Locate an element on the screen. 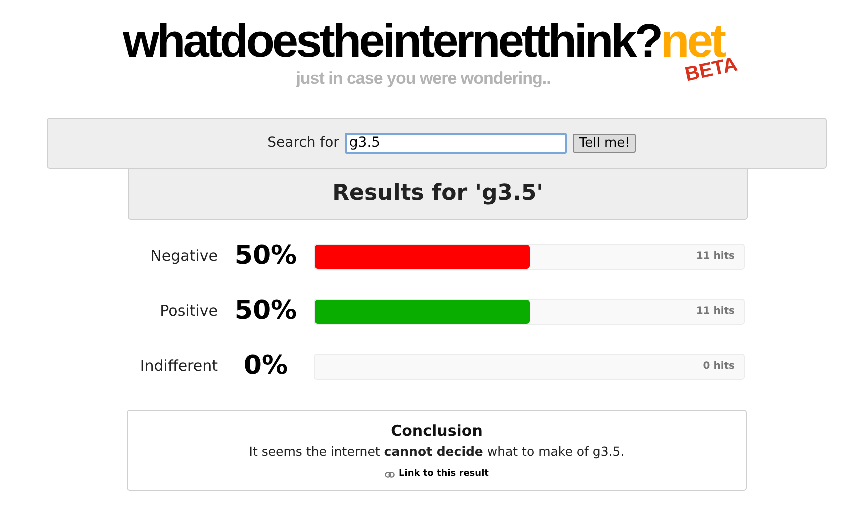  tagline: just in case you were wondering.. is located at coordinates (423, 79).